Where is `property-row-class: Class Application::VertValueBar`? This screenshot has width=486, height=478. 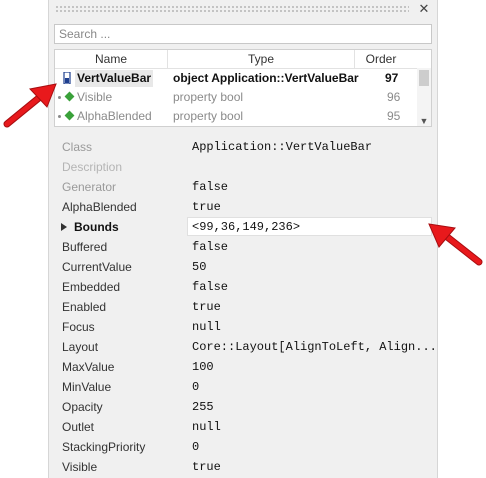 property-row-class: Class Application::VertValueBar is located at coordinates (243, 147).